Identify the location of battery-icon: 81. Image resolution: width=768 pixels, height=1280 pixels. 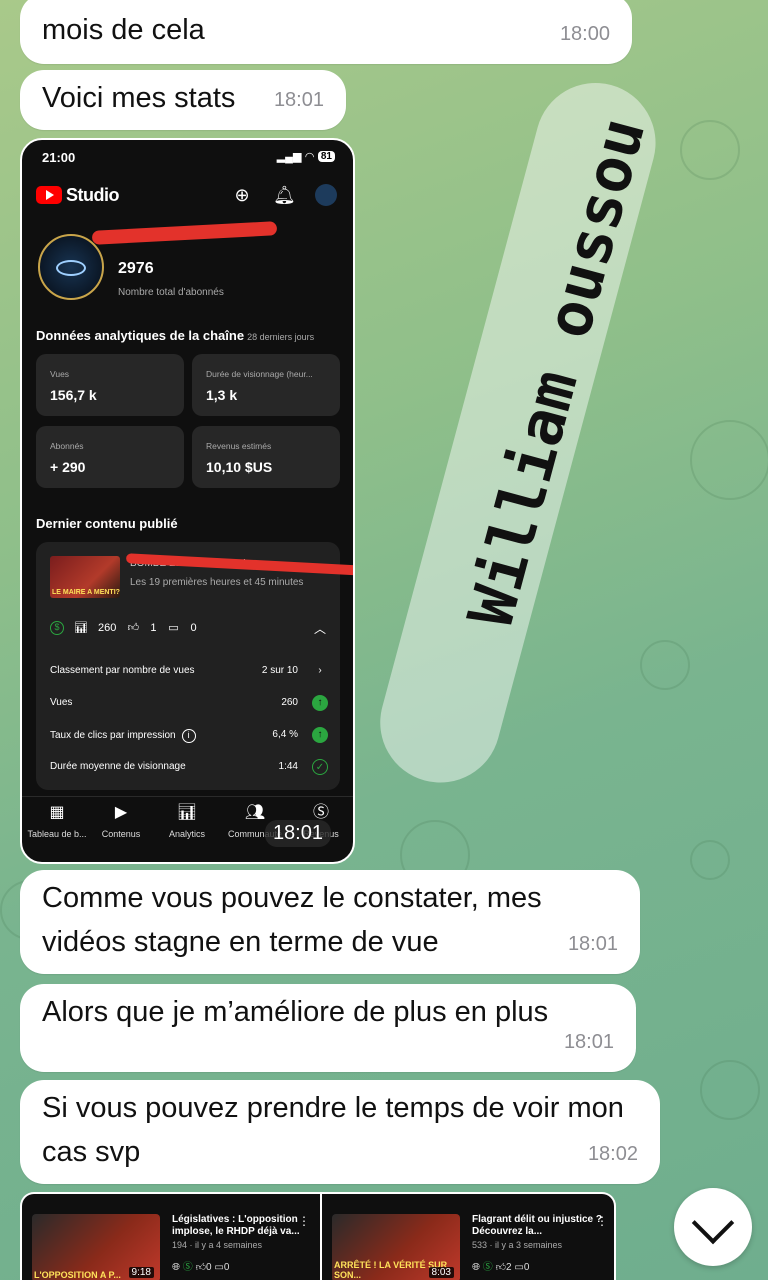
(326, 156).